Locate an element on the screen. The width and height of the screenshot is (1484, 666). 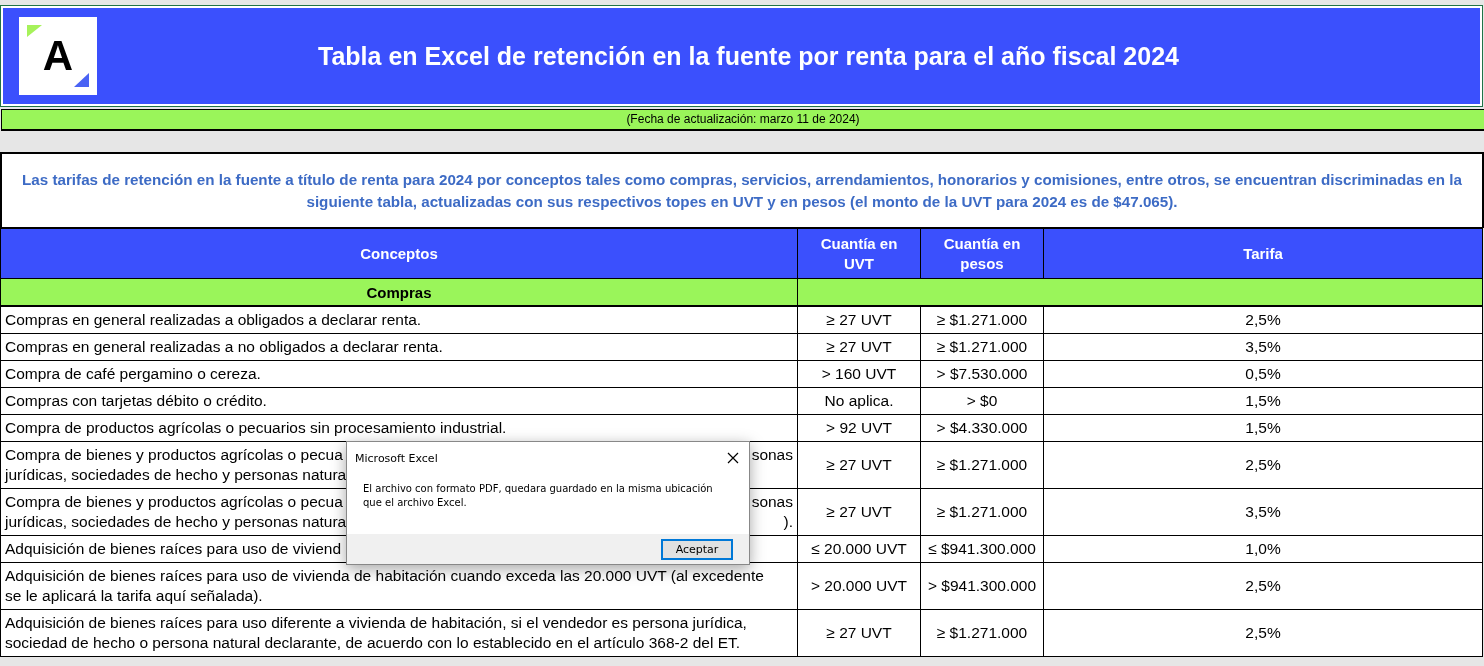
column-header: Tarifa is located at coordinates (1263, 253).